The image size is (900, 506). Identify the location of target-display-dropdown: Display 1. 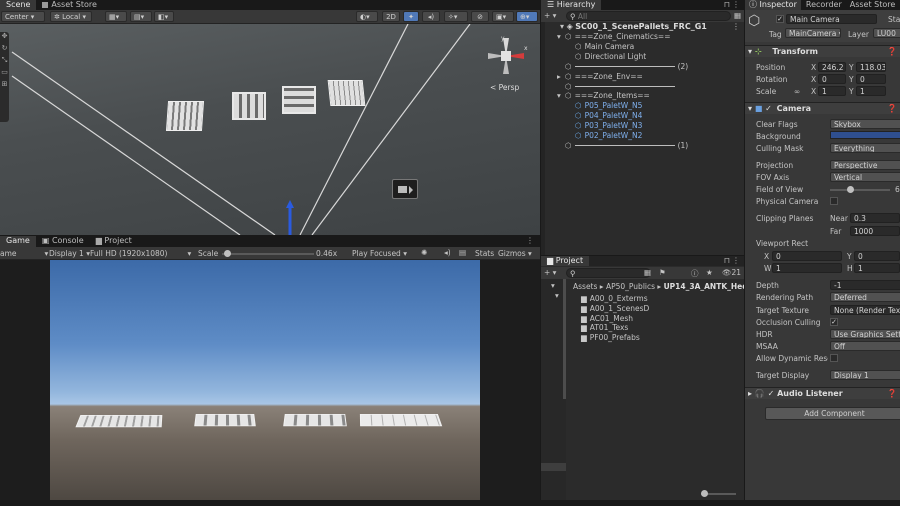
(865, 375).